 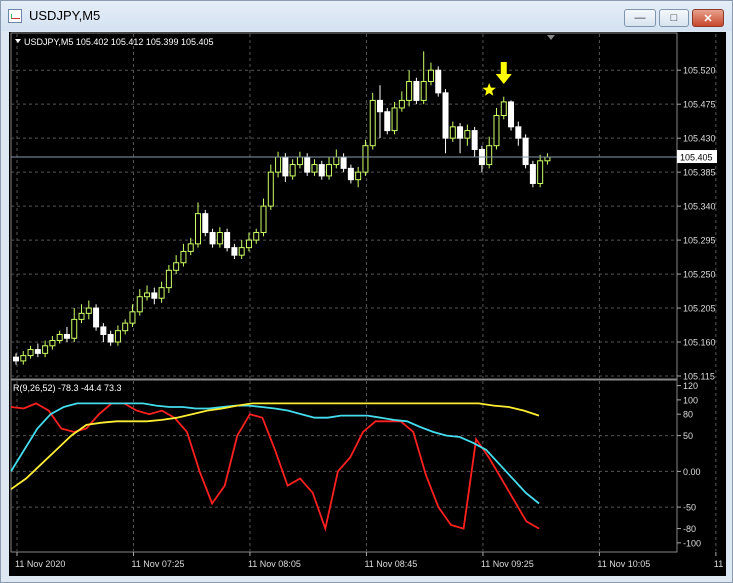 What do you see at coordinates (699, 241) in the screenshot?
I see `price-tick-label: 105.295` at bounding box center [699, 241].